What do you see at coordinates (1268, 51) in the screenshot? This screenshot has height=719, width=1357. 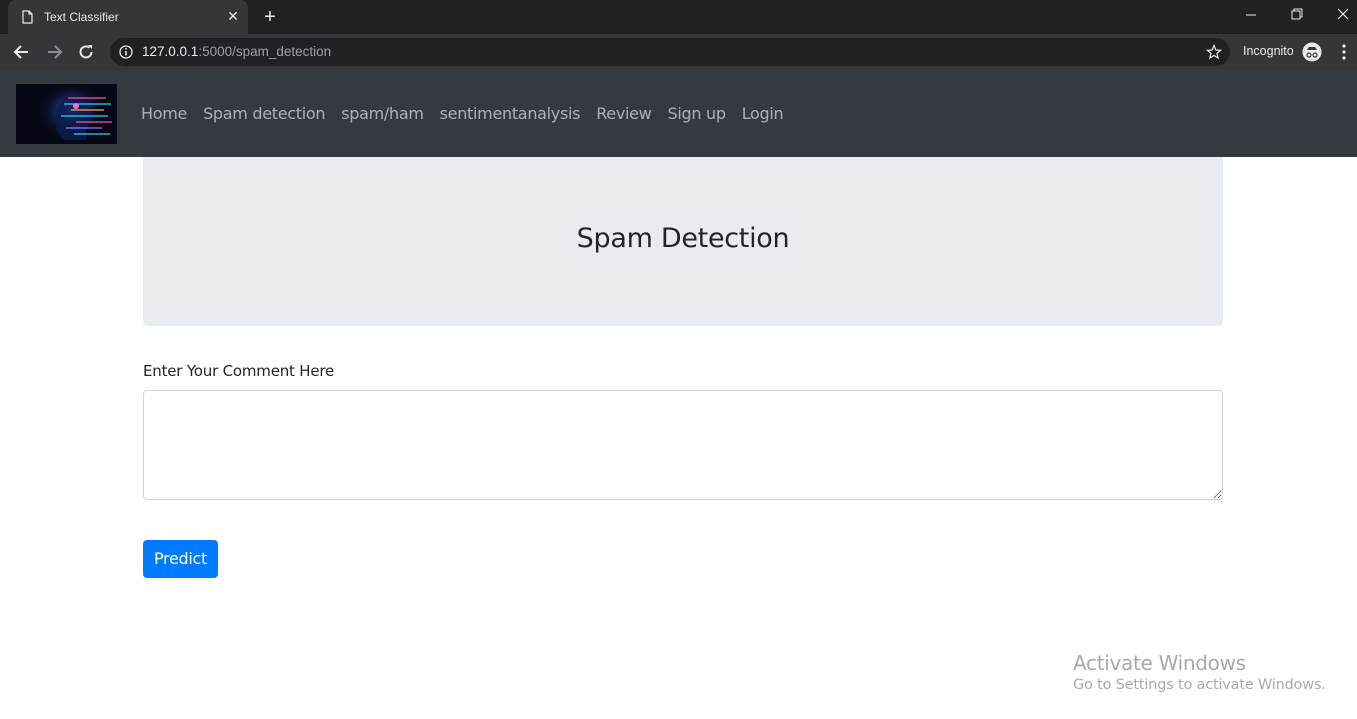 I see `incognito-label: Incognito` at bounding box center [1268, 51].